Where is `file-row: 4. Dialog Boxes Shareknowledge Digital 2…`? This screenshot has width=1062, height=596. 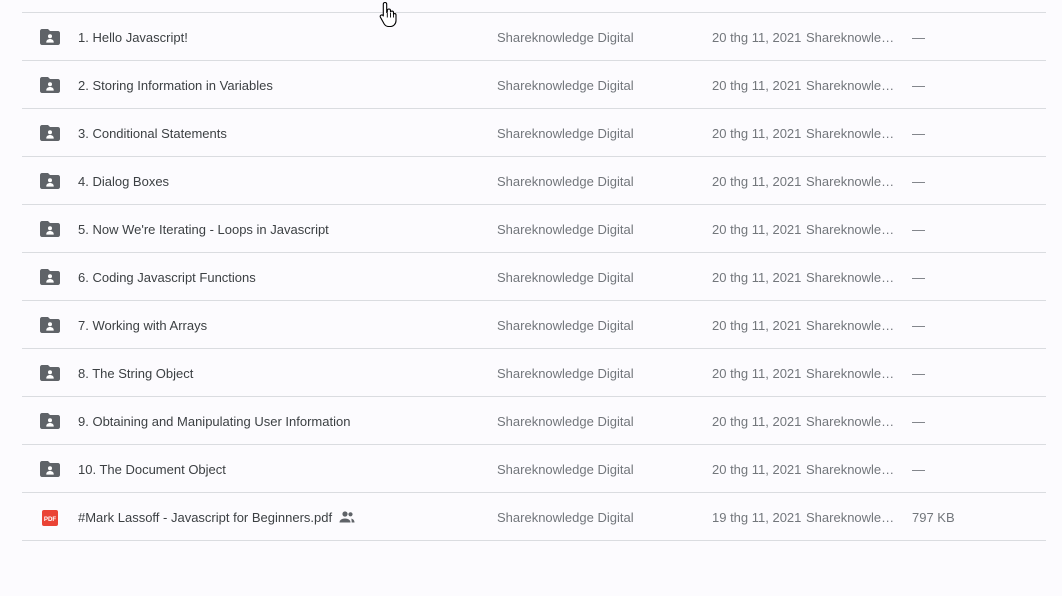
file-row: 4. Dialog Boxes Shareknowledge Digital 2… is located at coordinates (534, 181).